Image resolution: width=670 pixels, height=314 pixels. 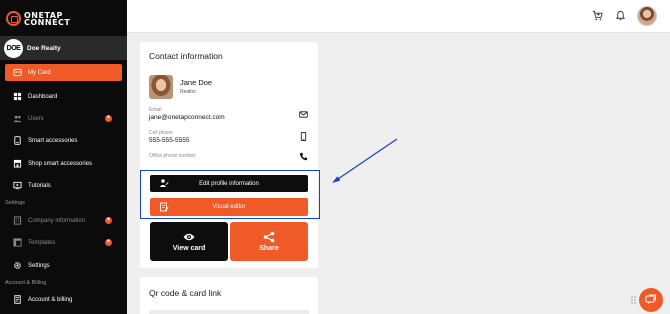 What do you see at coordinates (269, 237) in the screenshot?
I see `share-icon` at bounding box center [269, 237].